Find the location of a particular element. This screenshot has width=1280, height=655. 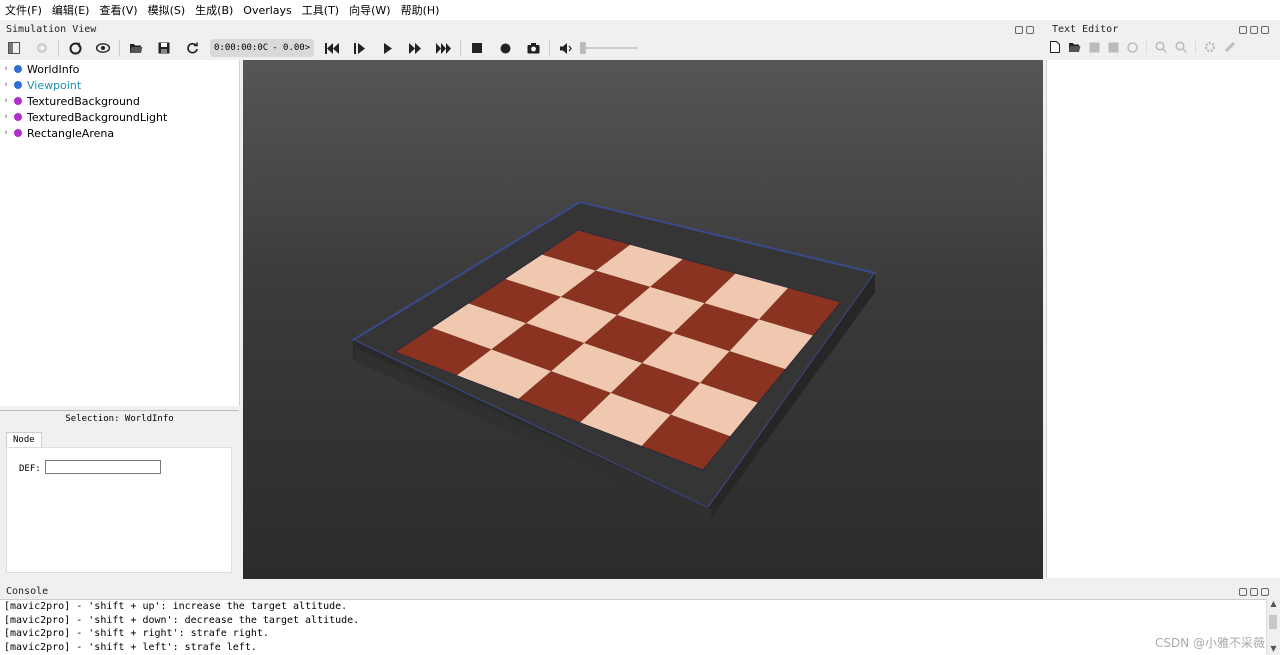

record-button is located at coordinates (505, 48).